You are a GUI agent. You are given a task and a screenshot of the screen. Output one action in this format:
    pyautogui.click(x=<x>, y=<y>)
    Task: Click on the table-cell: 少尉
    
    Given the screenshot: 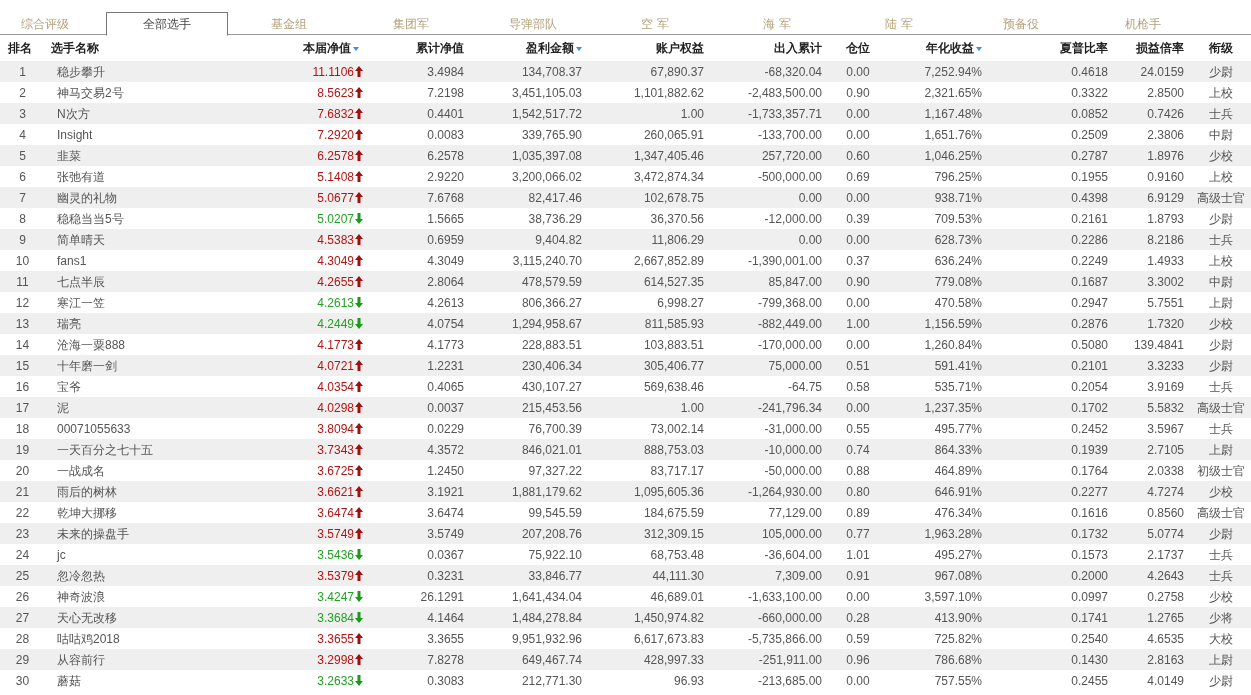 What is the action you would take?
    pyautogui.click(x=1220, y=680)
    